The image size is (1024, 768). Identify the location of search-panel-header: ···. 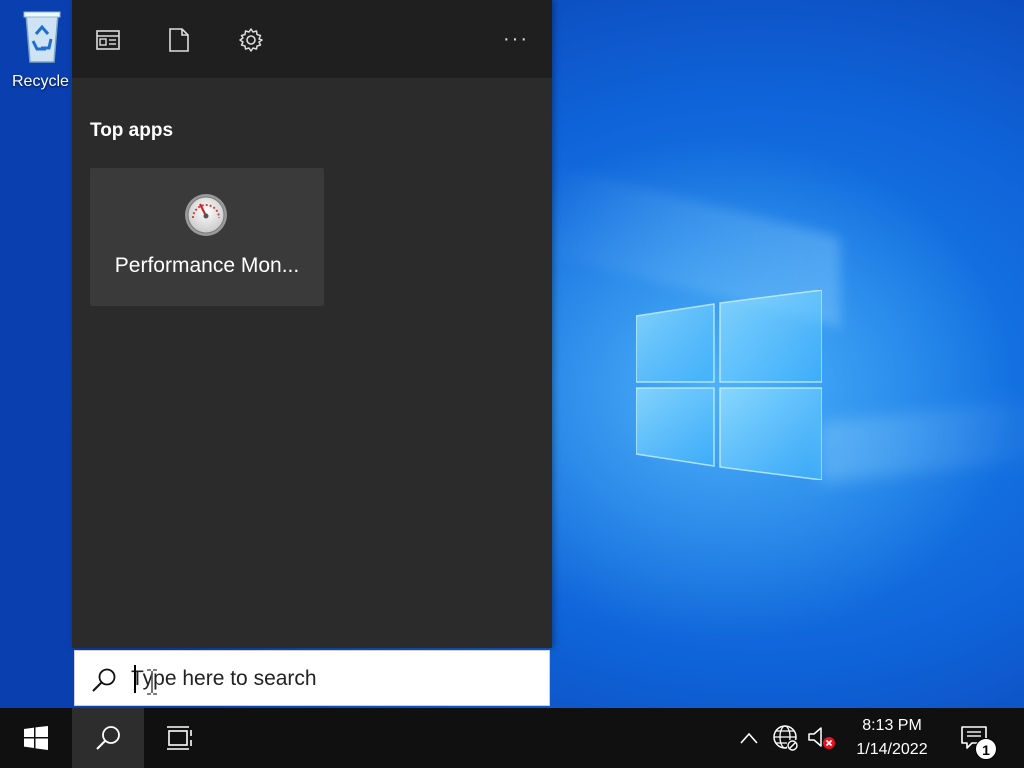
(312, 39).